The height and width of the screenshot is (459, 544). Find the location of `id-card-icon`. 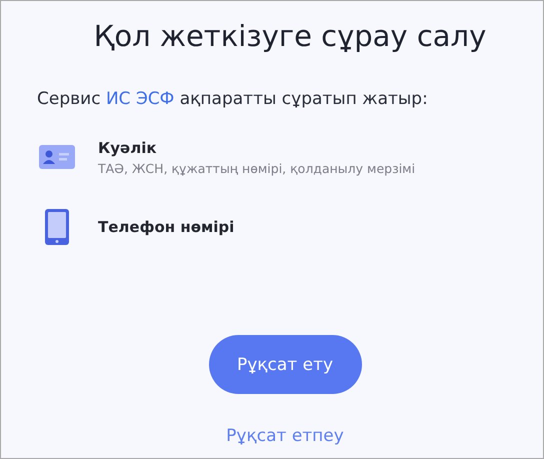

id-card-icon is located at coordinates (56, 157).